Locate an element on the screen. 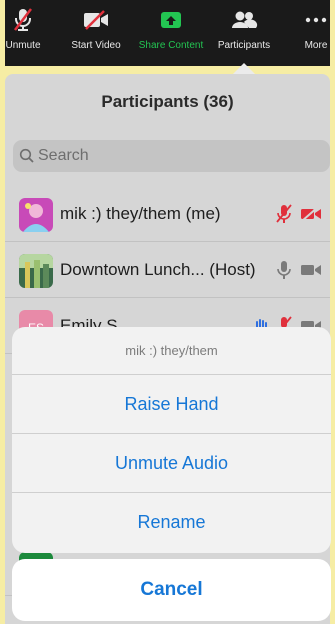 This screenshot has height=624, width=335. share-content-label: Share Content is located at coordinates (171, 45).